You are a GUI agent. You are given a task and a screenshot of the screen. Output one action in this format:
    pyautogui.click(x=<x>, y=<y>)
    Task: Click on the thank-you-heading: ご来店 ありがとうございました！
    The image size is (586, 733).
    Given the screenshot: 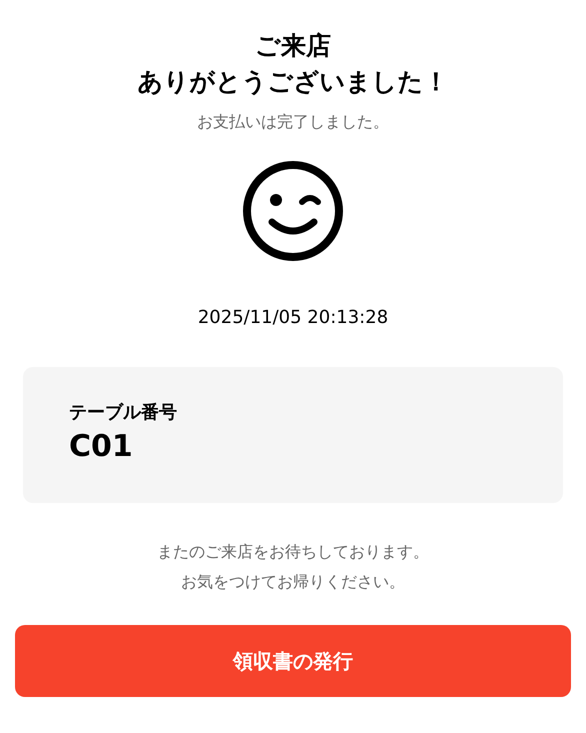 What is the action you would take?
    pyautogui.click(x=293, y=64)
    